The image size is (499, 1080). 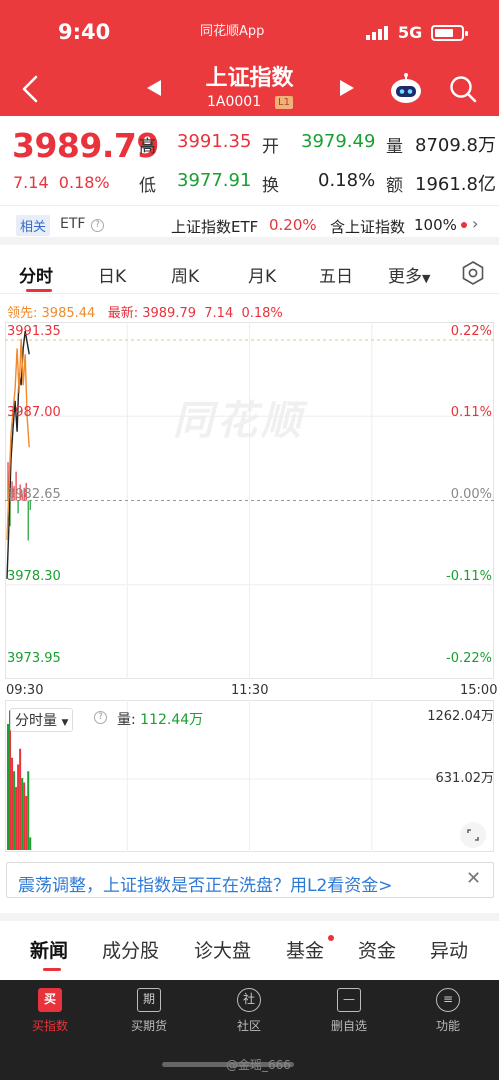 I want to click on tab-five-day: 五日, so click(x=336, y=274).